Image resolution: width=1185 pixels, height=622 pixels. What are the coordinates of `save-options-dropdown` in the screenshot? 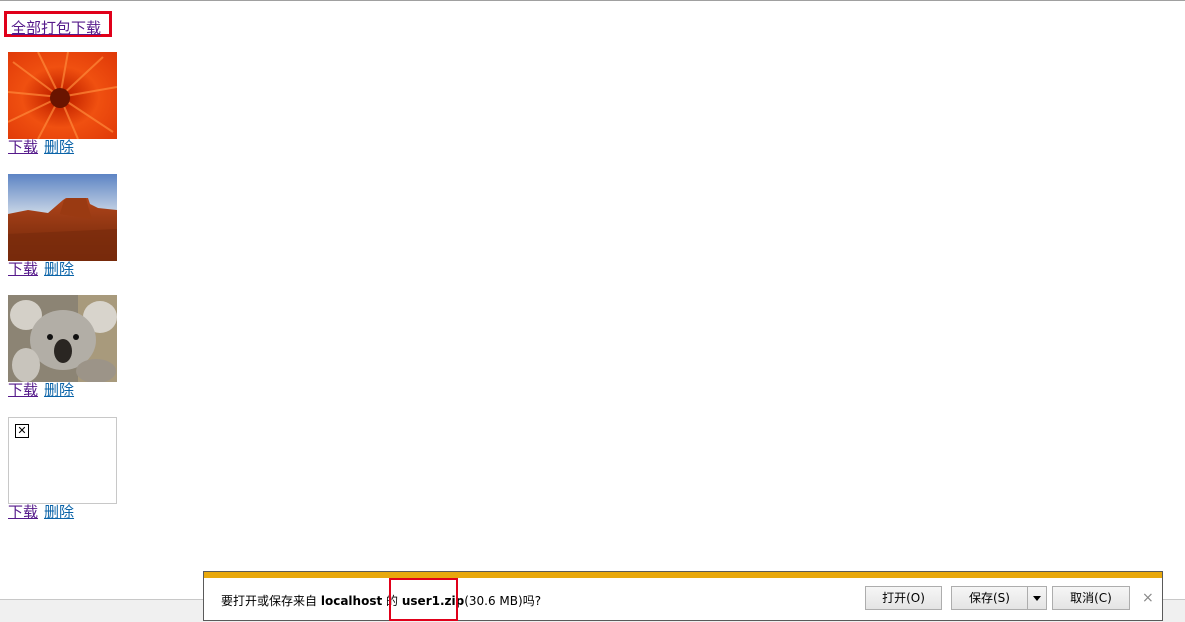 It's located at (1037, 598).